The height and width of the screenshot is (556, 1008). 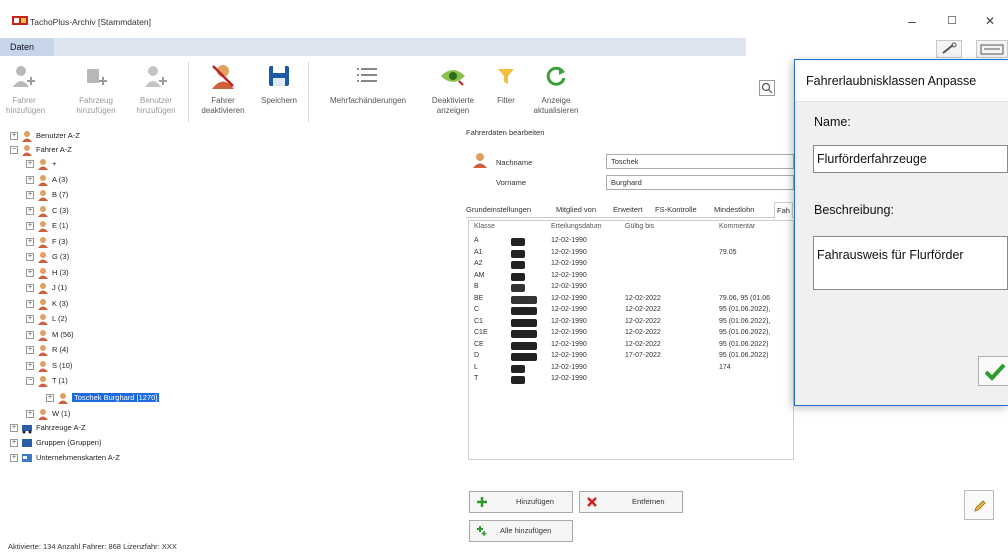 What do you see at coordinates (47, 257) in the screenshot?
I see `tree-node-letter: + G (3)` at bounding box center [47, 257].